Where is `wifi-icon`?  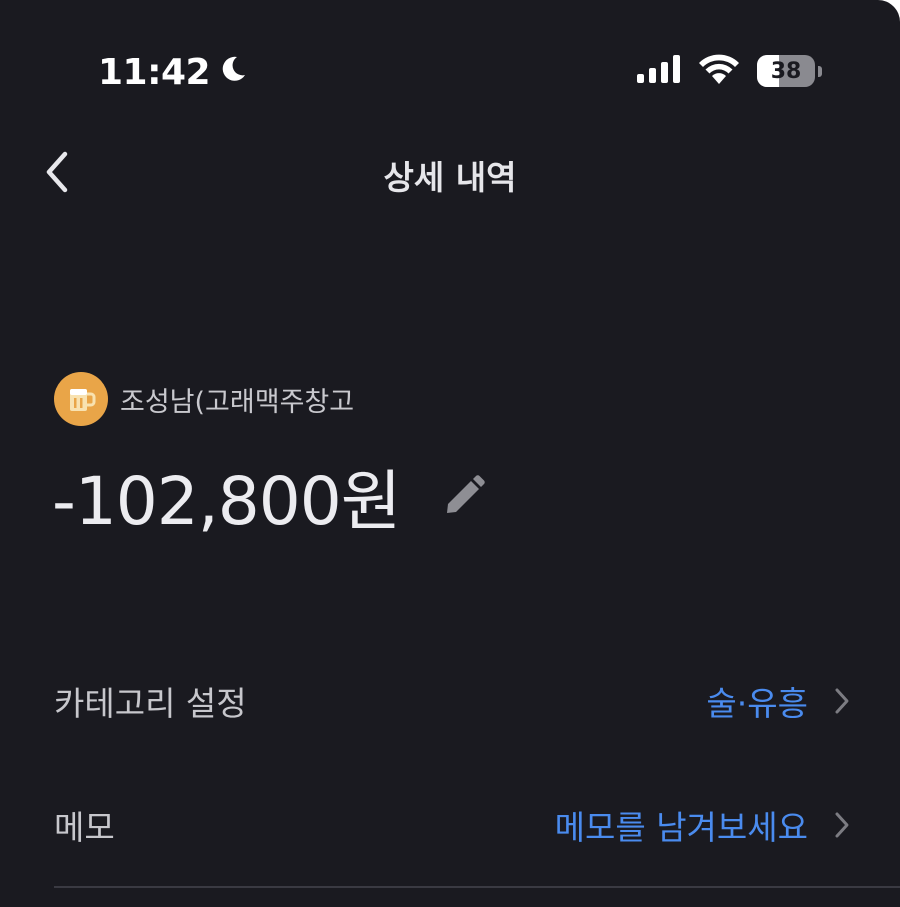
wifi-icon is located at coordinates (719, 71).